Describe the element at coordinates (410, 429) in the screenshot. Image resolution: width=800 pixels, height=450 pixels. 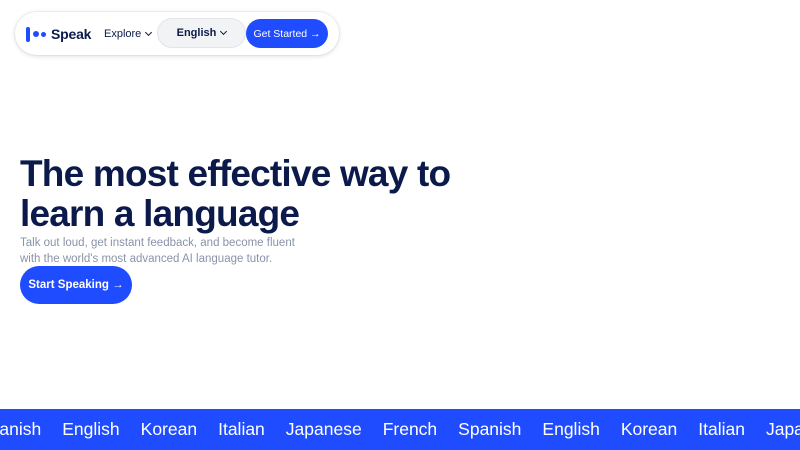
I see `language-item: French` at that location.